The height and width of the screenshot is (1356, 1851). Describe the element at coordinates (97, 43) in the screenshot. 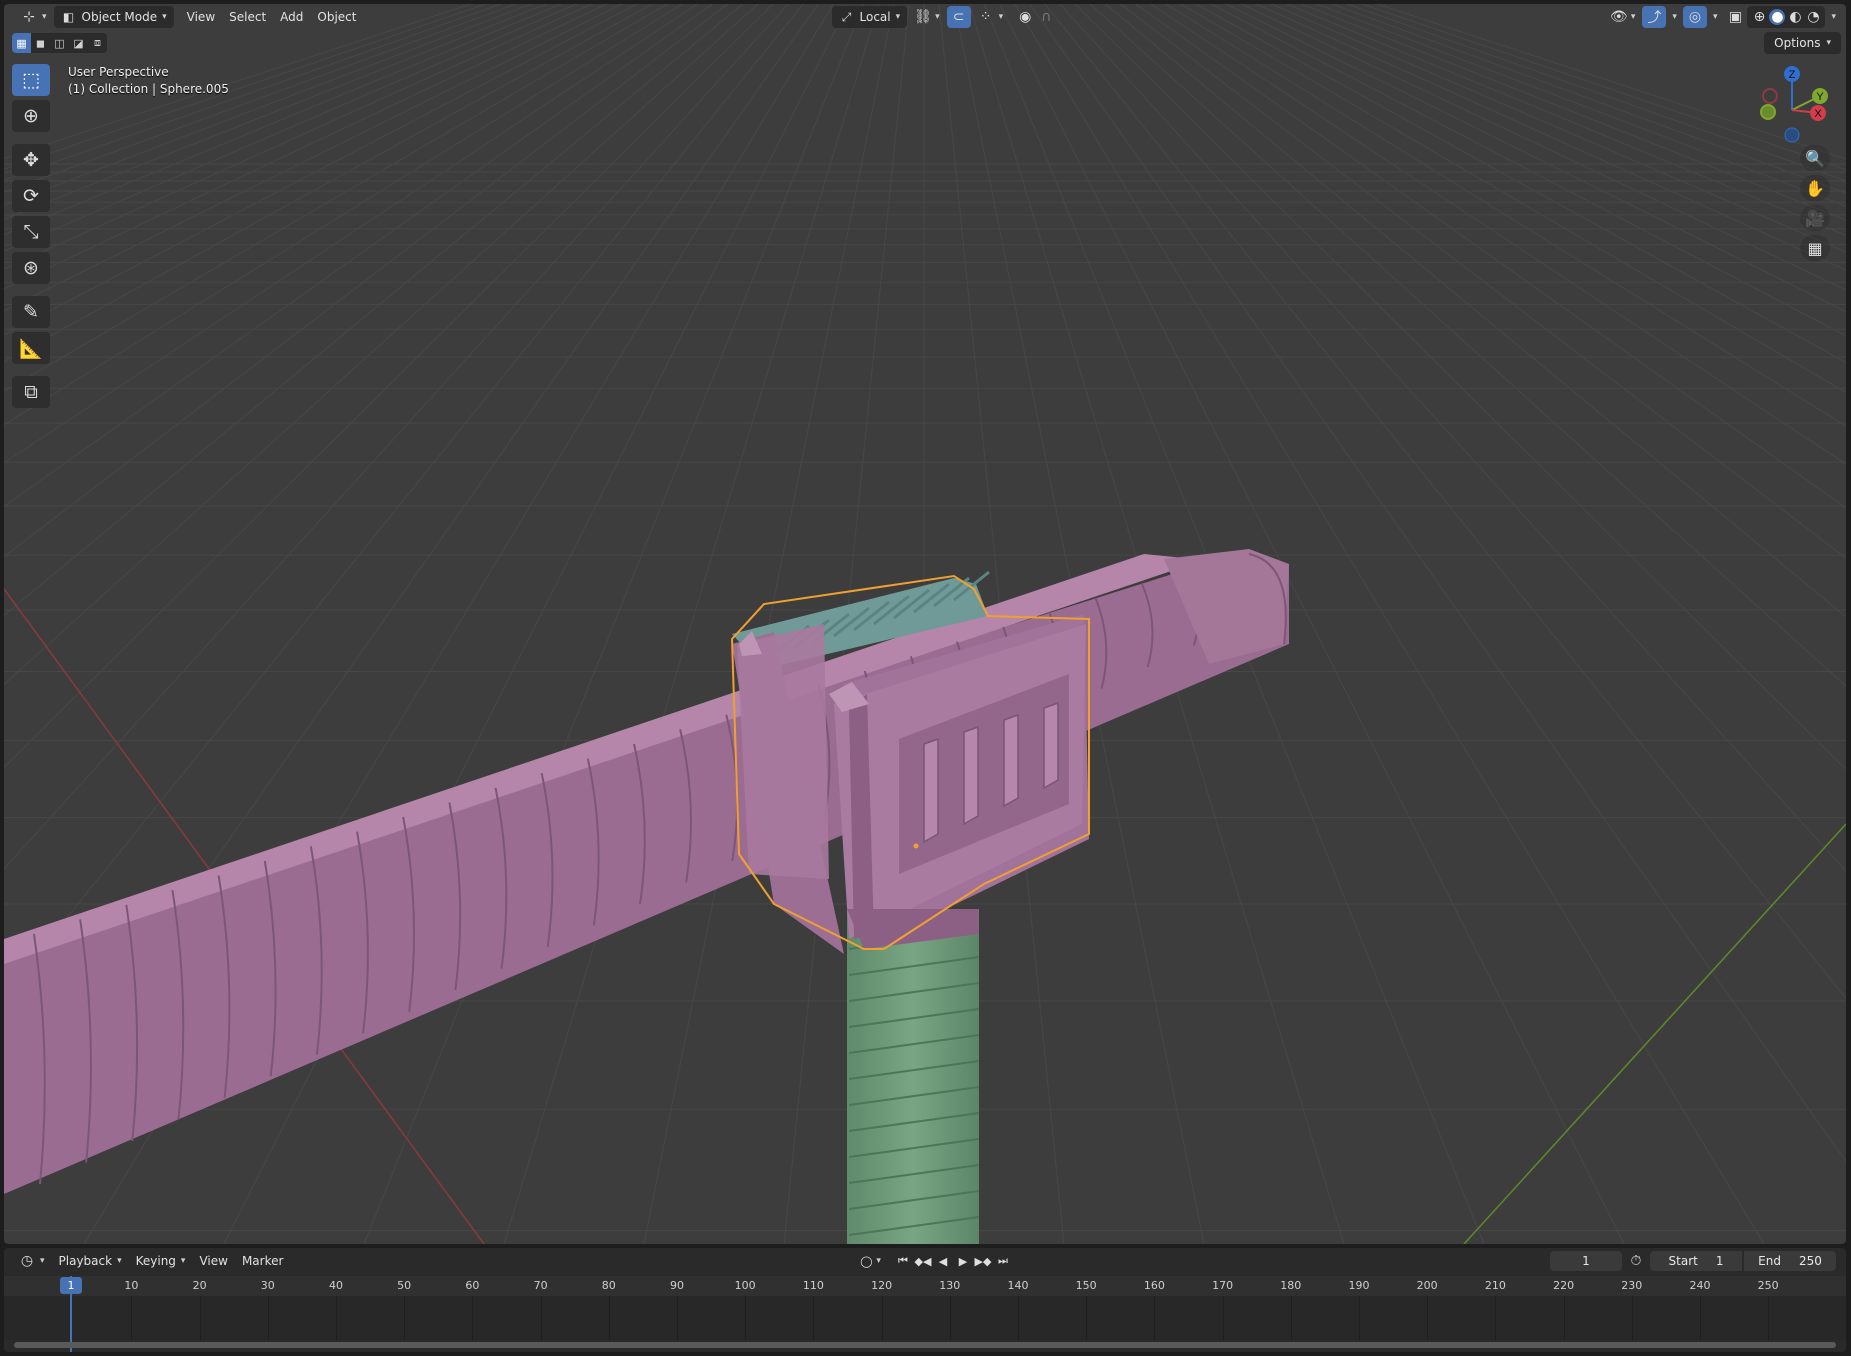

I see `intersect-selection-icon: ⧈` at that location.